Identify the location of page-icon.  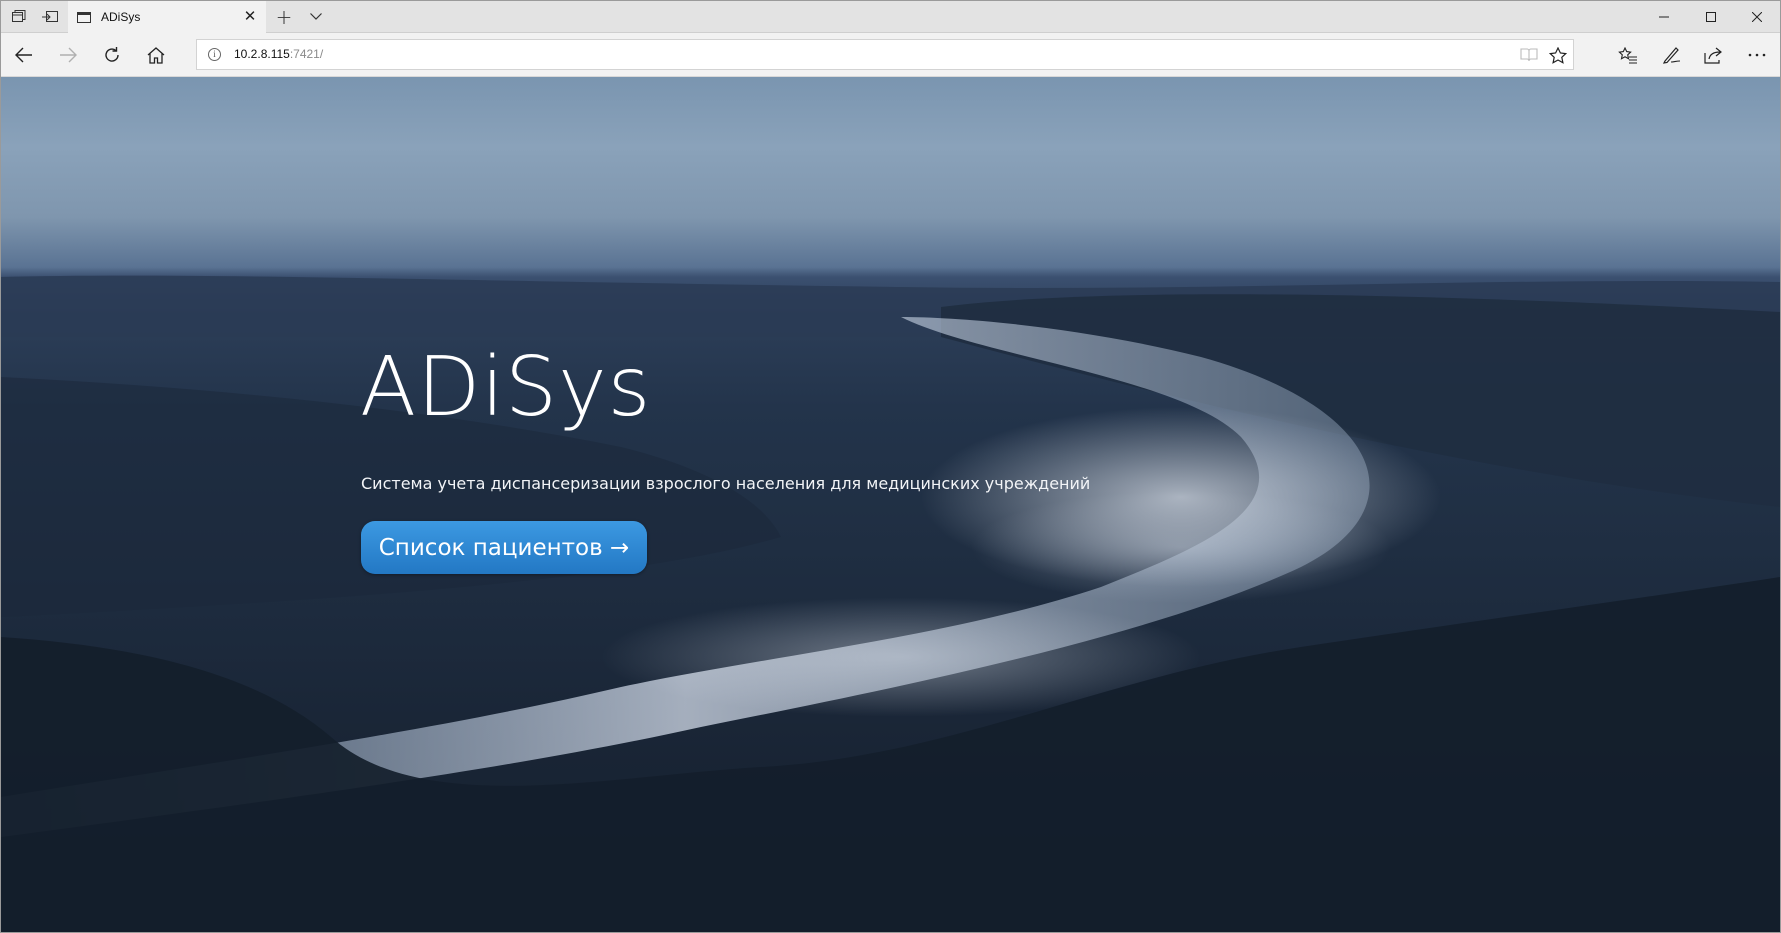
(84, 17).